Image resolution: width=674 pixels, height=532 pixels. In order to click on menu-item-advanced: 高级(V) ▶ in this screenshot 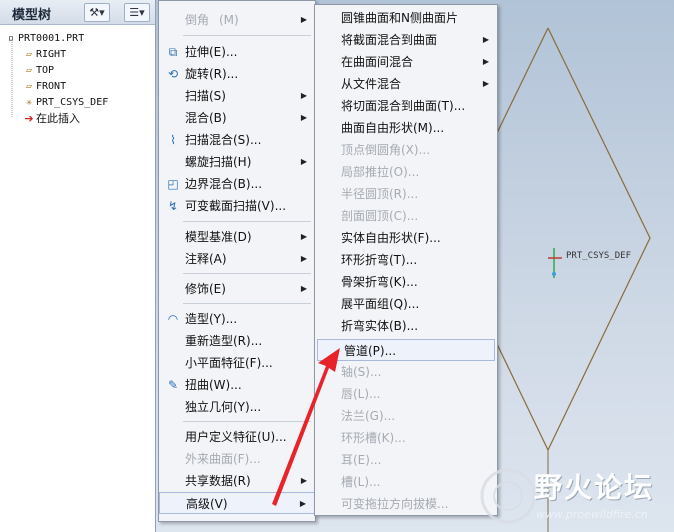, I will do `click(237, 503)`.